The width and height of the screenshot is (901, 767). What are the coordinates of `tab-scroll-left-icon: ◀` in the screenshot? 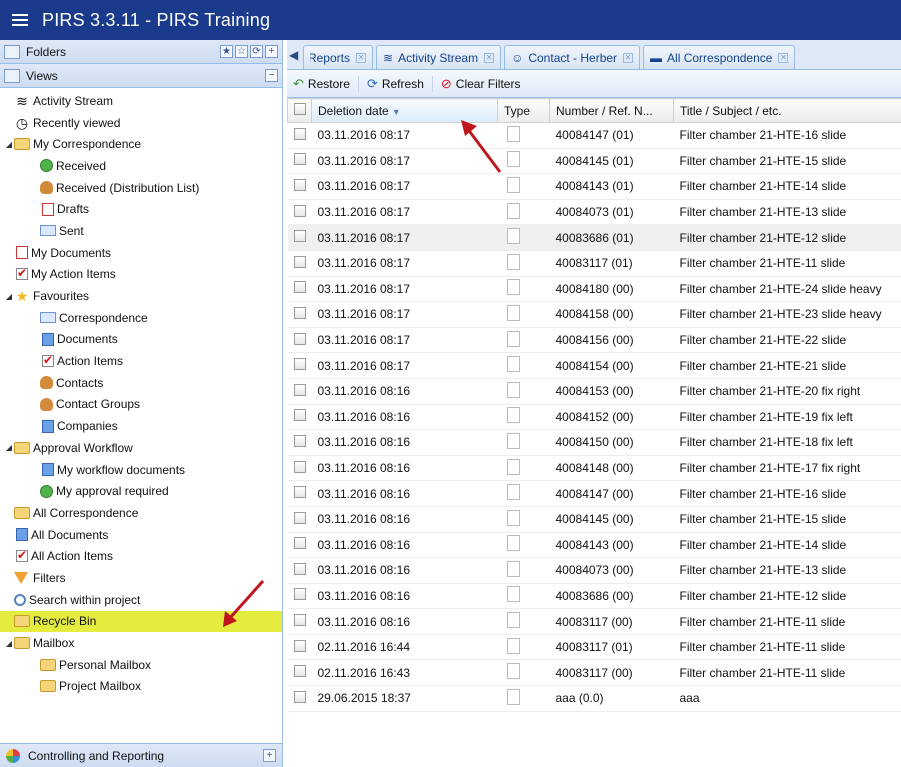 It's located at (296, 55).